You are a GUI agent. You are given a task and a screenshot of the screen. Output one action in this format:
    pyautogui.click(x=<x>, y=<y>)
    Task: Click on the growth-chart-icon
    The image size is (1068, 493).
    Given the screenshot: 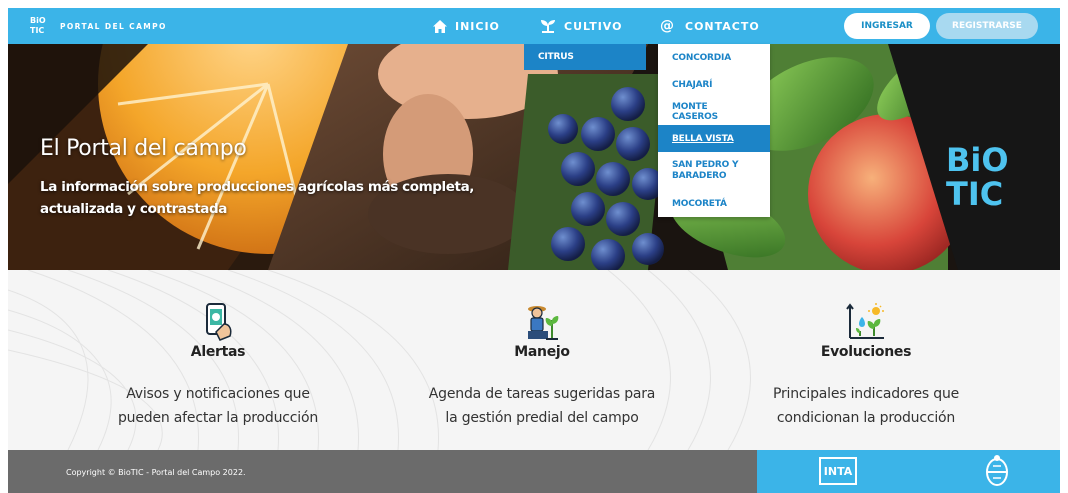 What is the action you would take?
    pyautogui.click(x=865, y=321)
    